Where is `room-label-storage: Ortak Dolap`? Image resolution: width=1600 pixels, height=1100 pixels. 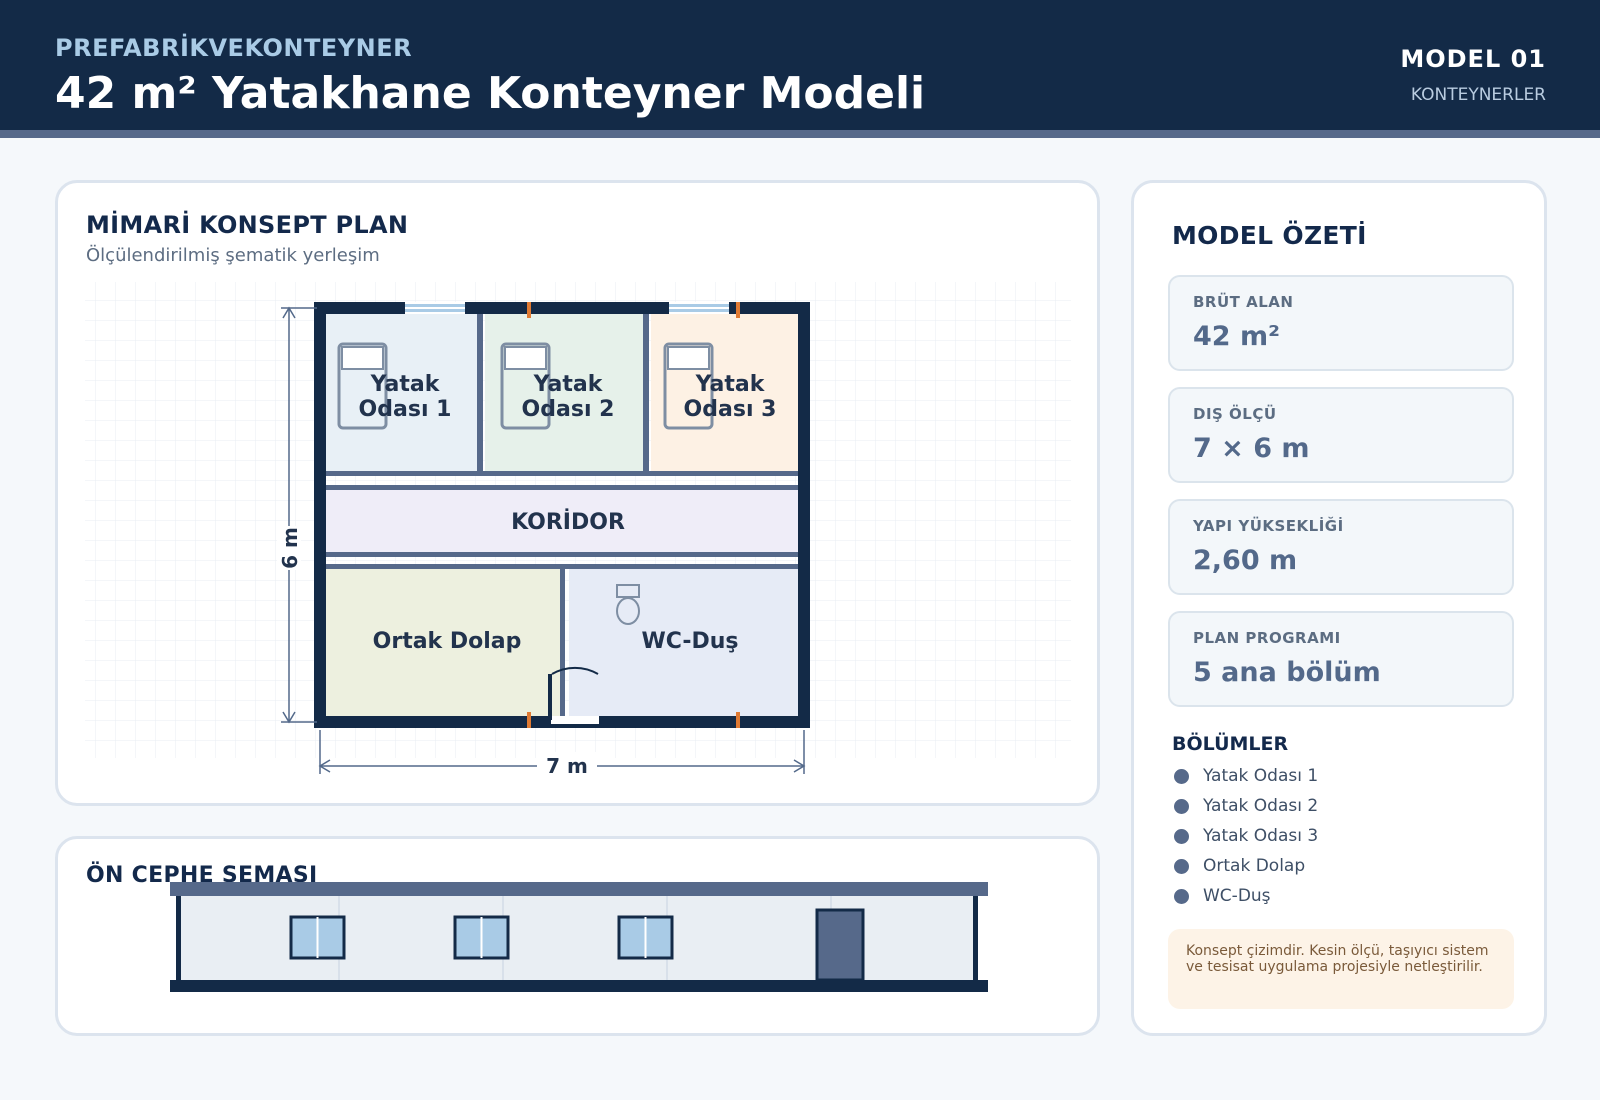 room-label-storage: Ortak Dolap is located at coordinates (447, 641).